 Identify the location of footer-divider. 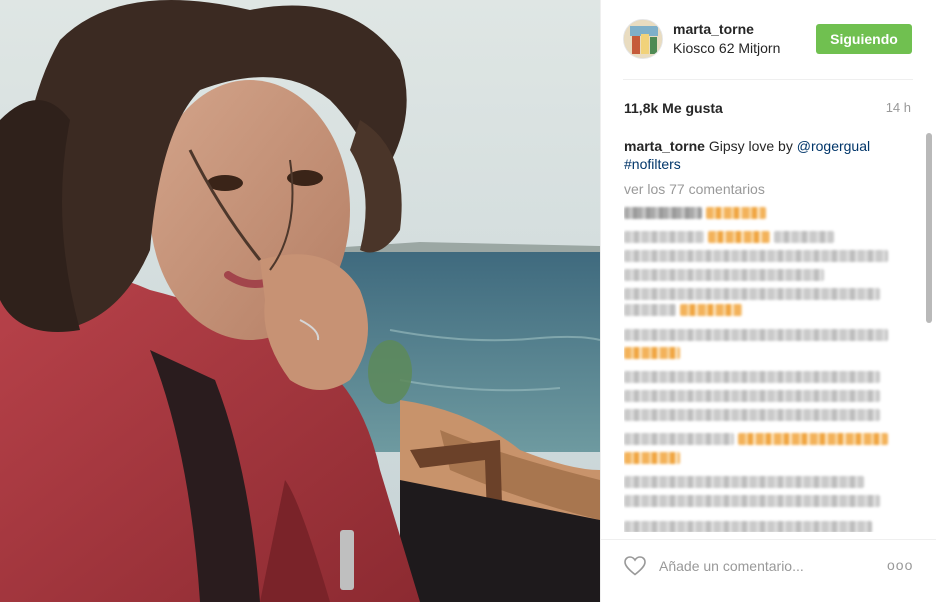
(768, 539).